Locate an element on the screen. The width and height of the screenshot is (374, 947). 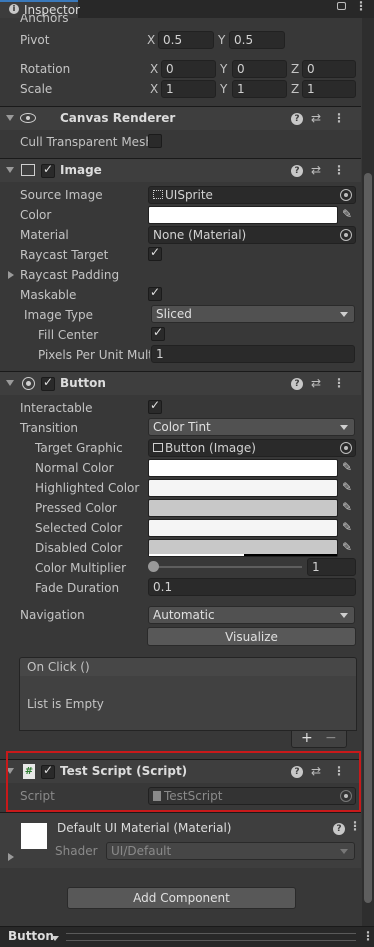
rotation-z-field: 0 is located at coordinates (329, 69).